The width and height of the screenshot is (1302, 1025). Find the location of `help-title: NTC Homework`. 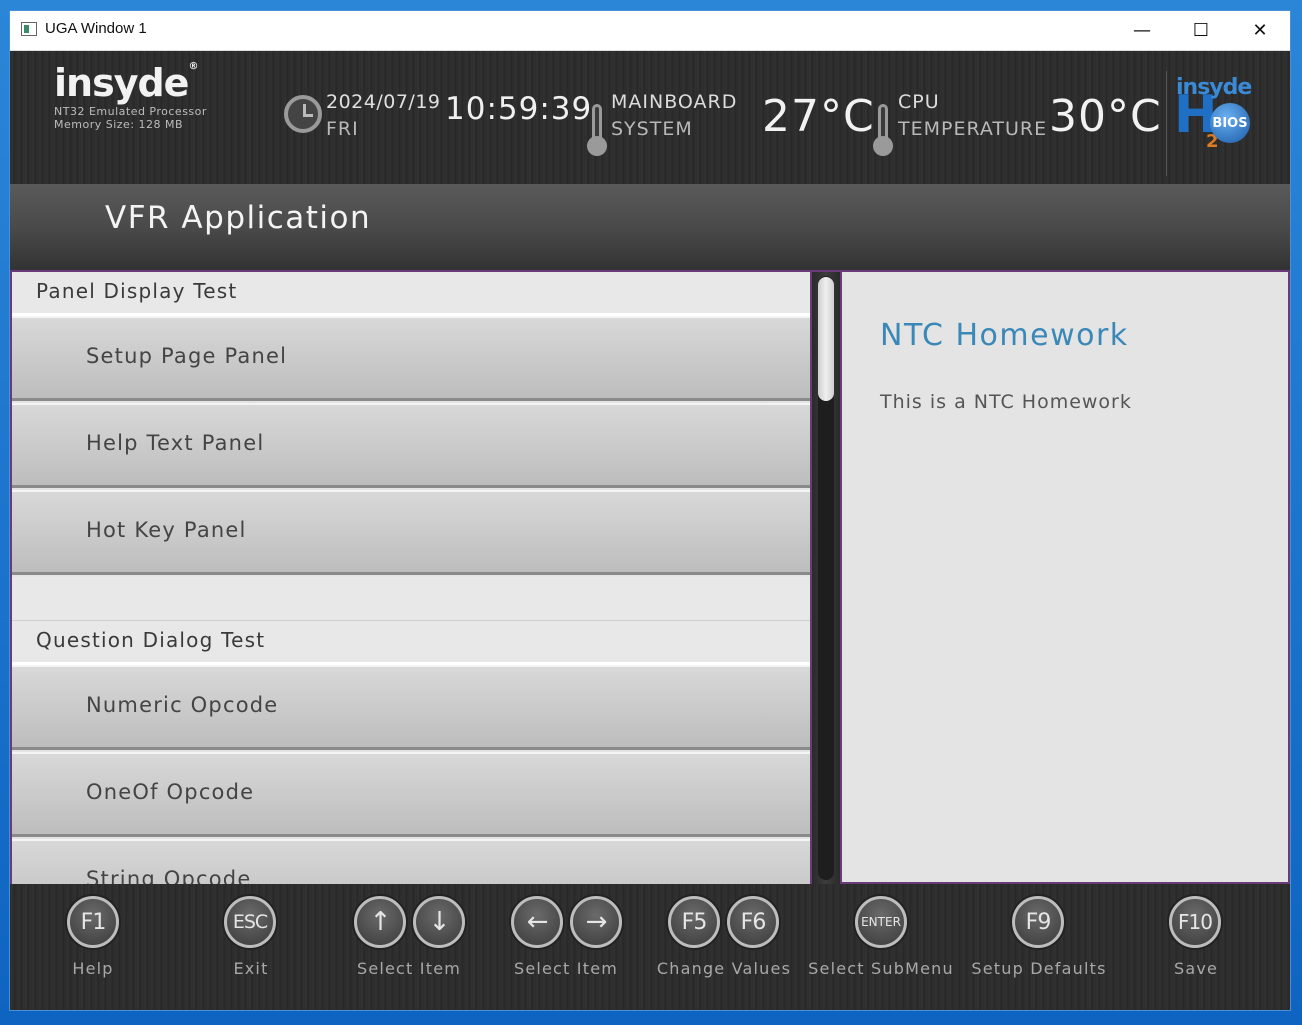

help-title: NTC Homework is located at coordinates (1004, 335).